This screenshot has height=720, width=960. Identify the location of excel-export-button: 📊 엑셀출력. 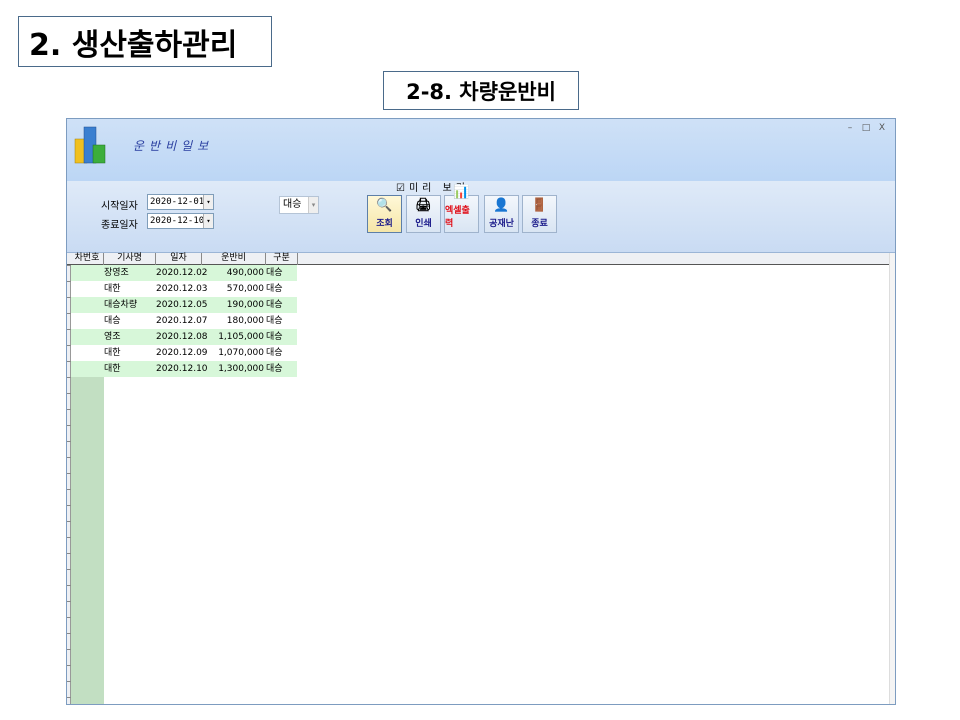
(461, 209).